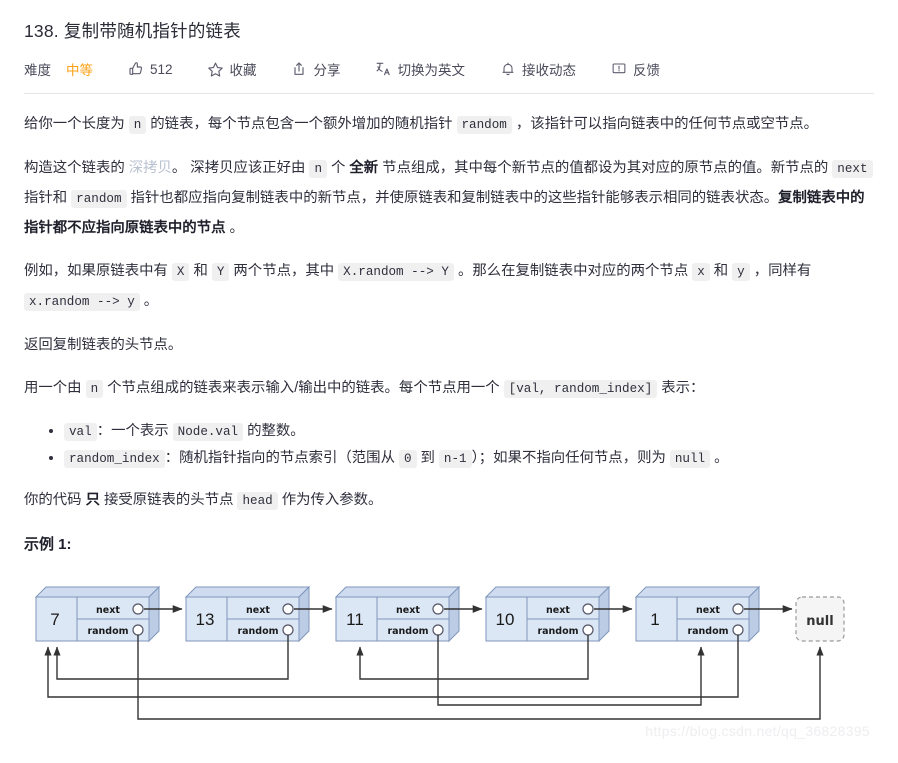 This screenshot has height=763, width=898. I want to click on p3-code-Xrandom: X.random --> Y, so click(396, 272).